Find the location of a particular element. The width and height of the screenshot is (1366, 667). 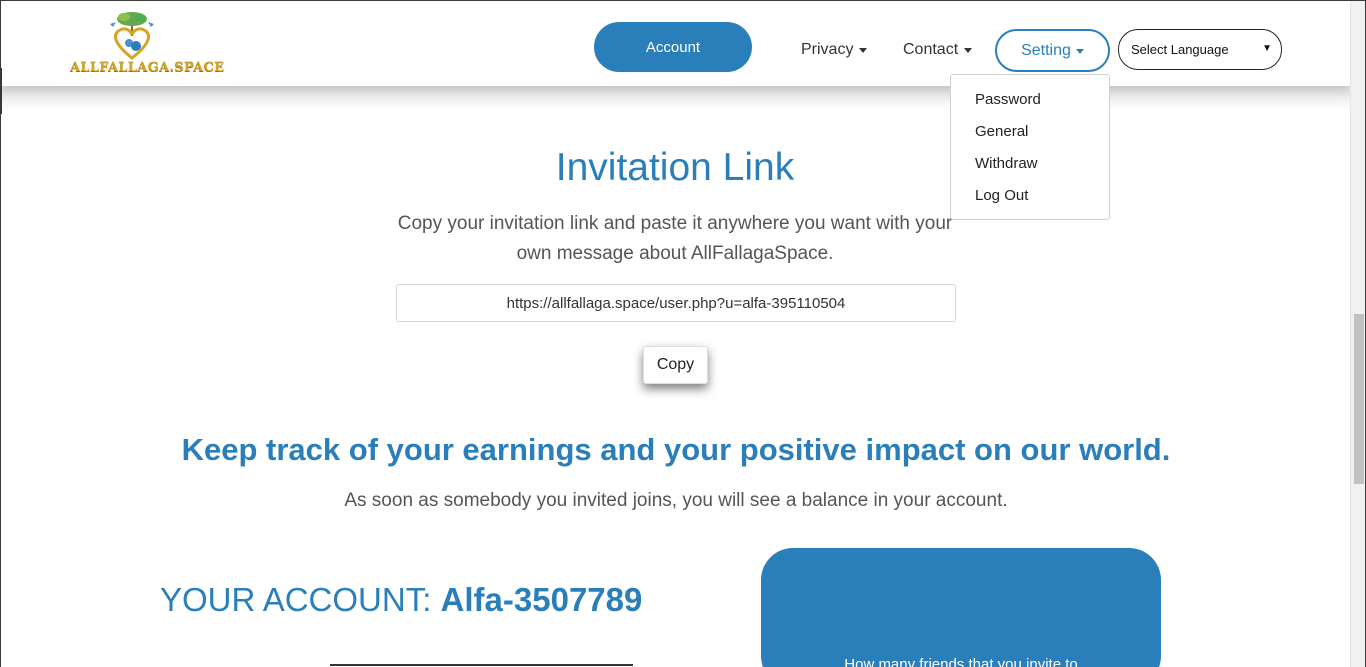

divider is located at coordinates (481, 665).